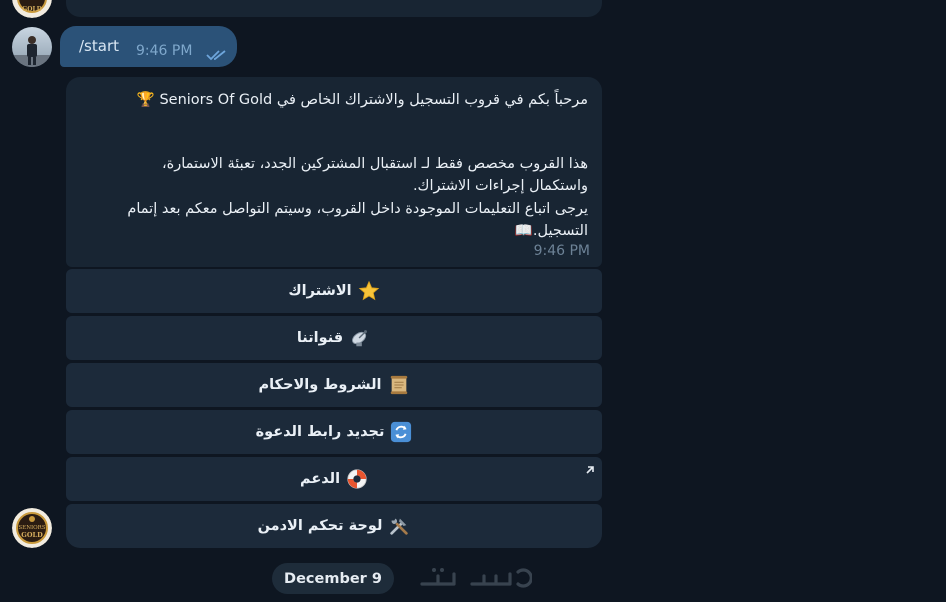 This screenshot has width=946, height=602. Describe the element at coordinates (401, 432) in the screenshot. I see `refresh-icon` at that location.